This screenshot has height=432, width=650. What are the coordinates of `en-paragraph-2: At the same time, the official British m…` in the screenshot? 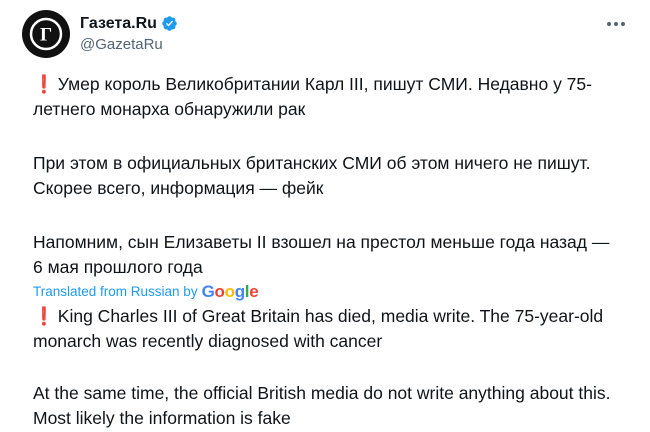 It's located at (328, 406).